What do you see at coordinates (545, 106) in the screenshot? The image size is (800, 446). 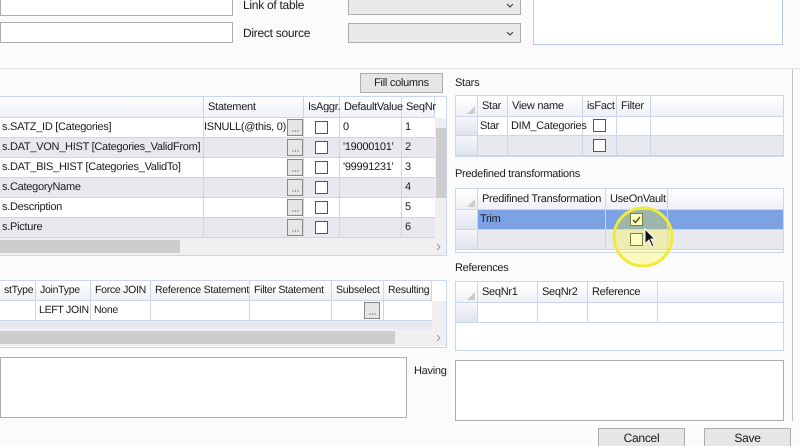 I see `column-header: View name` at bounding box center [545, 106].